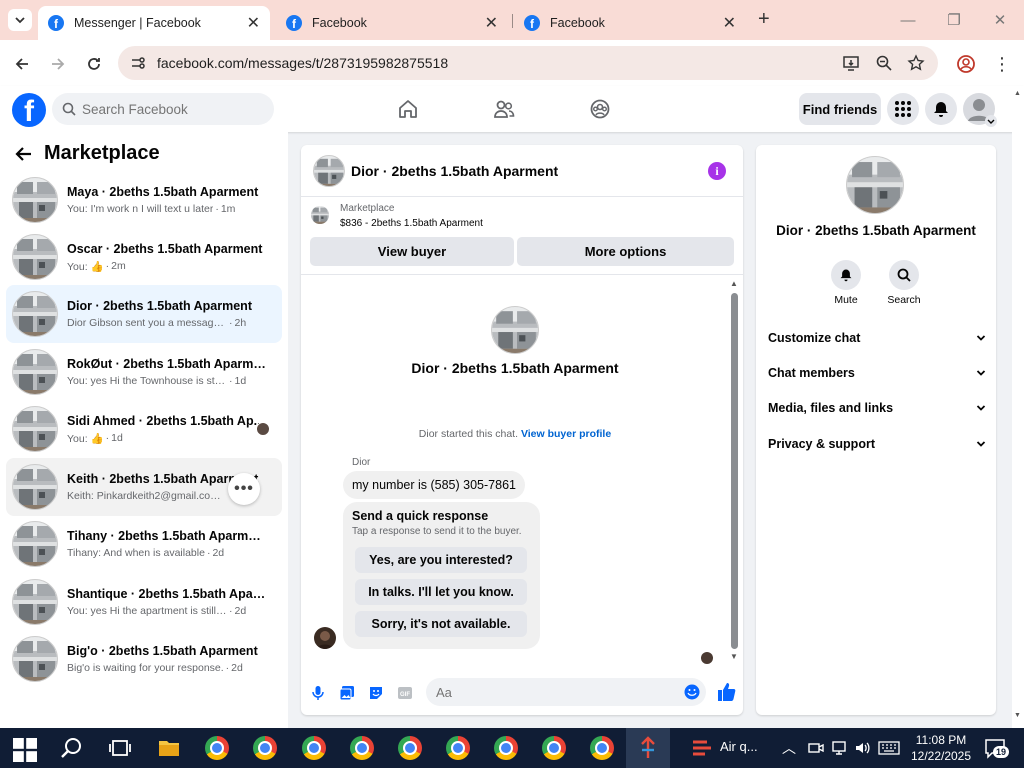 This screenshot has height=768, width=1024. I want to click on task-view-icon, so click(120, 748).